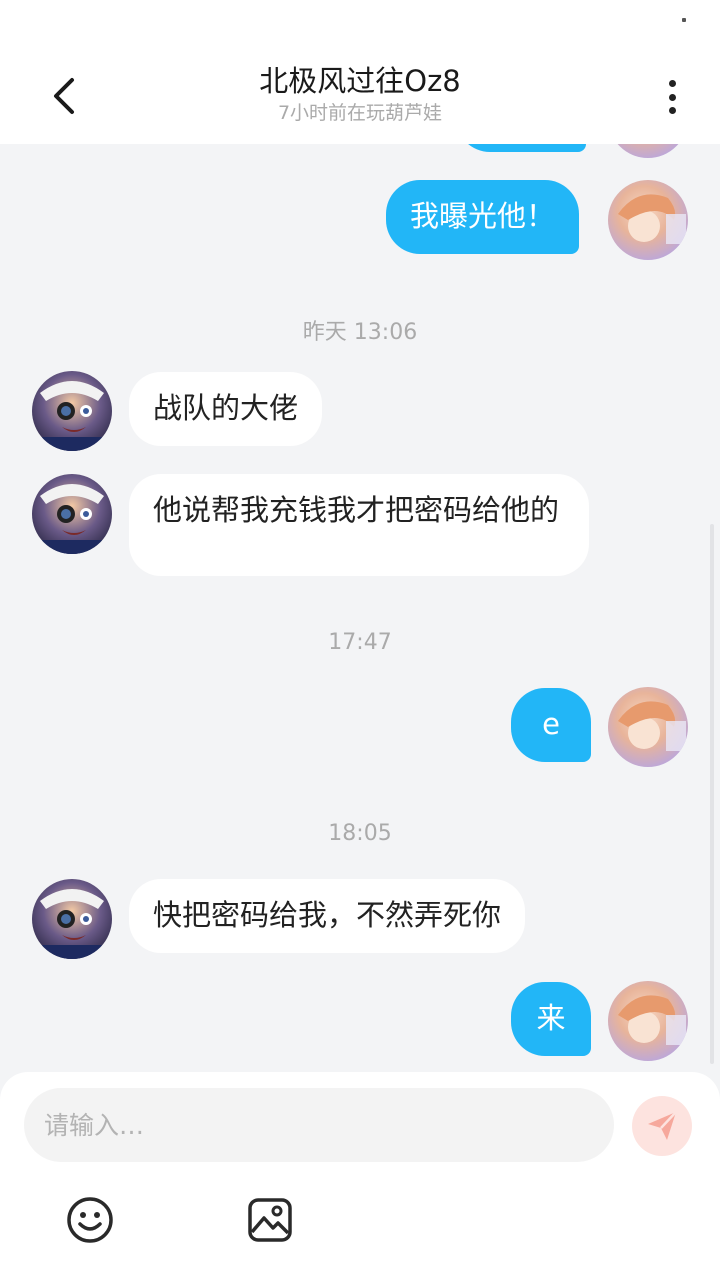  I want to click on send-icon, so click(662, 1125).